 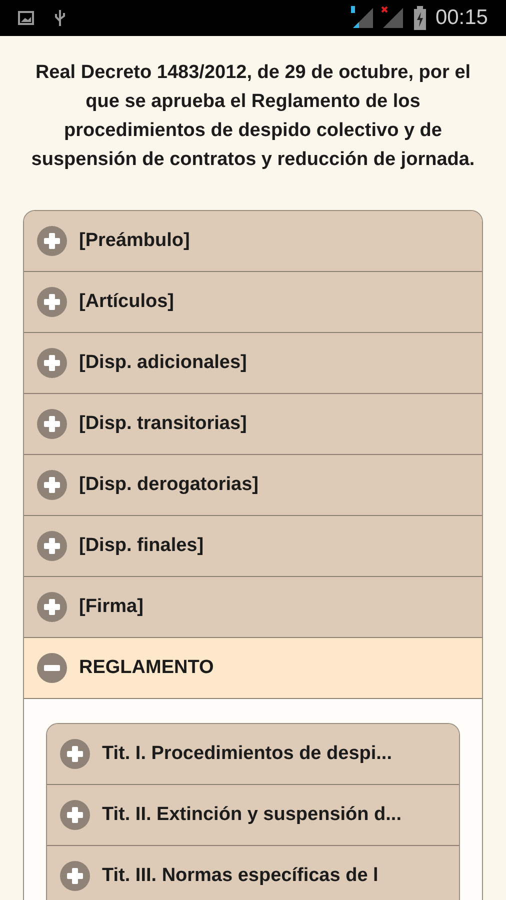 I want to click on accordion-header: [Disp. transitorias], so click(x=253, y=424).